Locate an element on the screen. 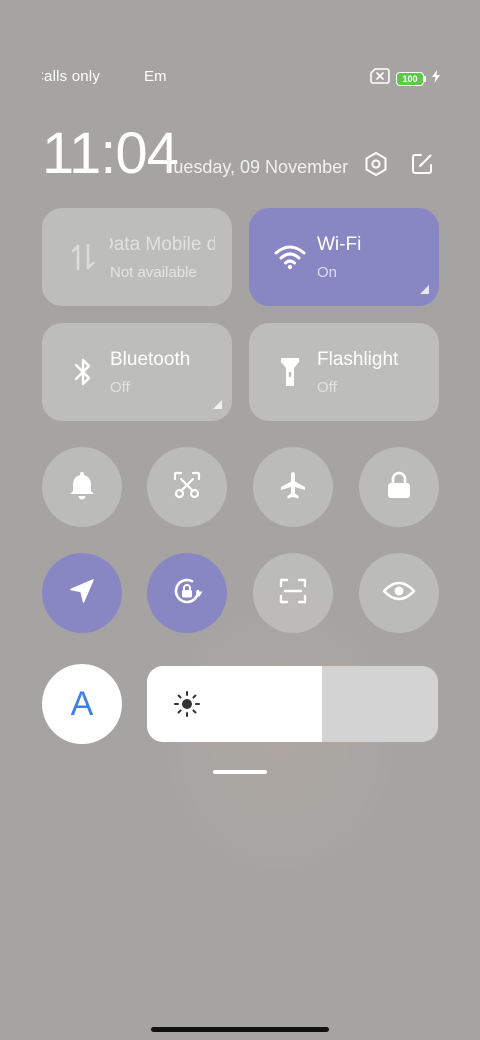  airplane-icon is located at coordinates (293, 487).